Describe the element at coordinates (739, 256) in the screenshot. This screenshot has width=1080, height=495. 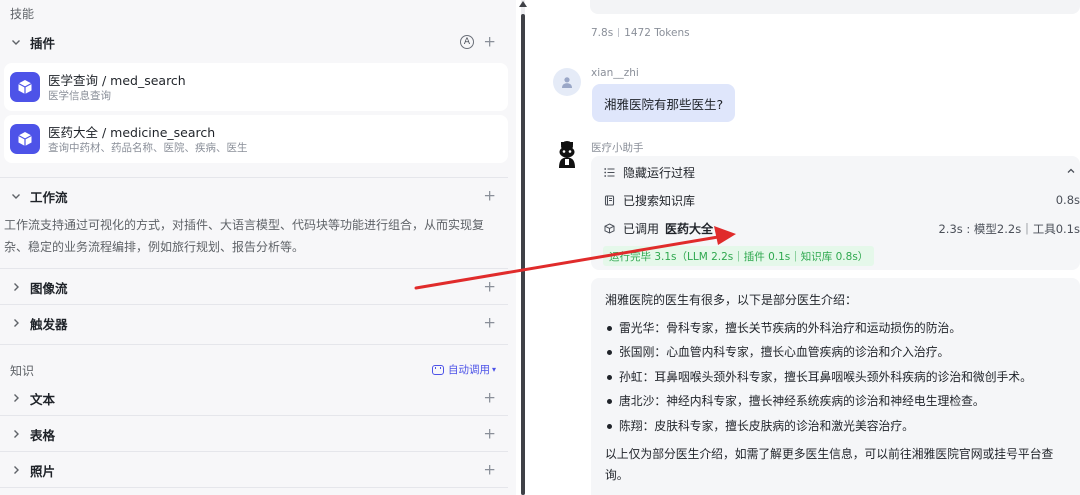
I see `run-complete-badge: 运行完毕 3.1s（LLM 2.2s｜插件 0.1s｜知识库 0.8s）` at that location.